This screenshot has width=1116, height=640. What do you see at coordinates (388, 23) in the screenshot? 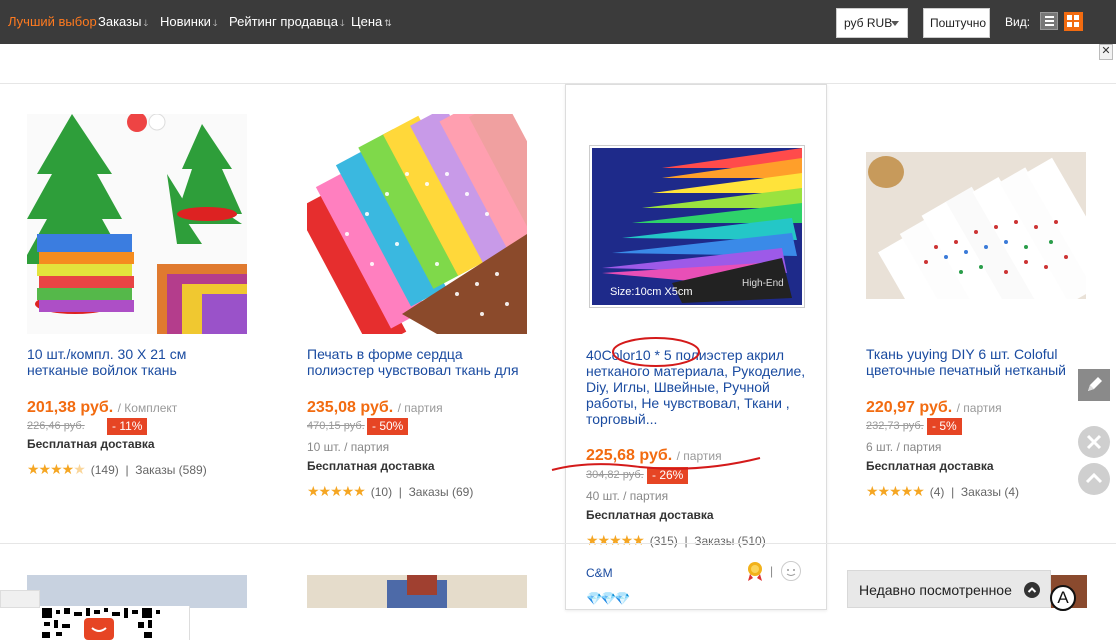
I see `sort-updown-icon: ⇅` at bounding box center [388, 23].